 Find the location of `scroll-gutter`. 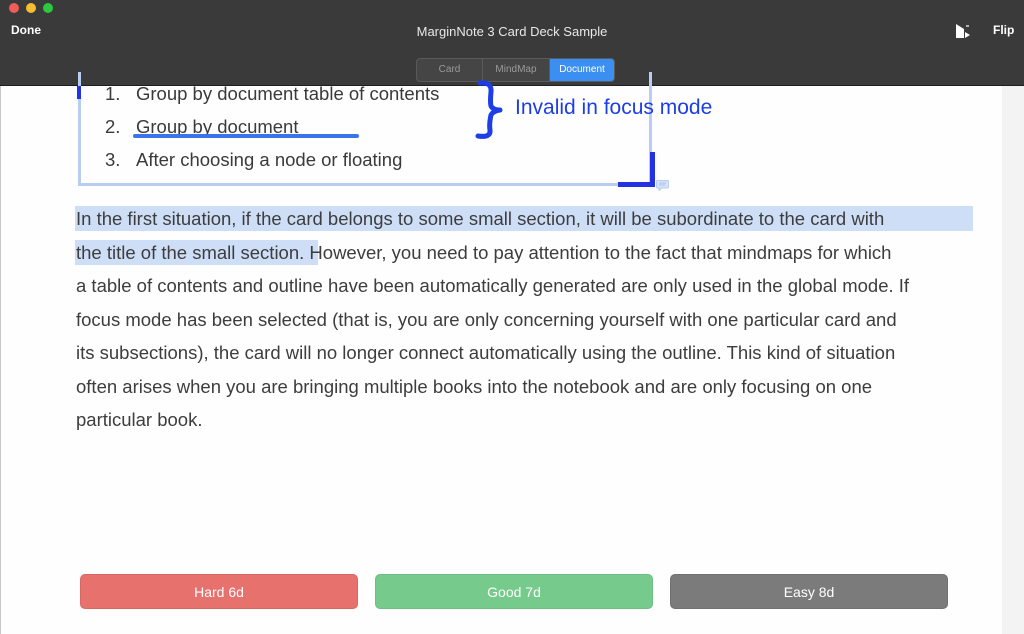

scroll-gutter is located at coordinates (1013, 360).